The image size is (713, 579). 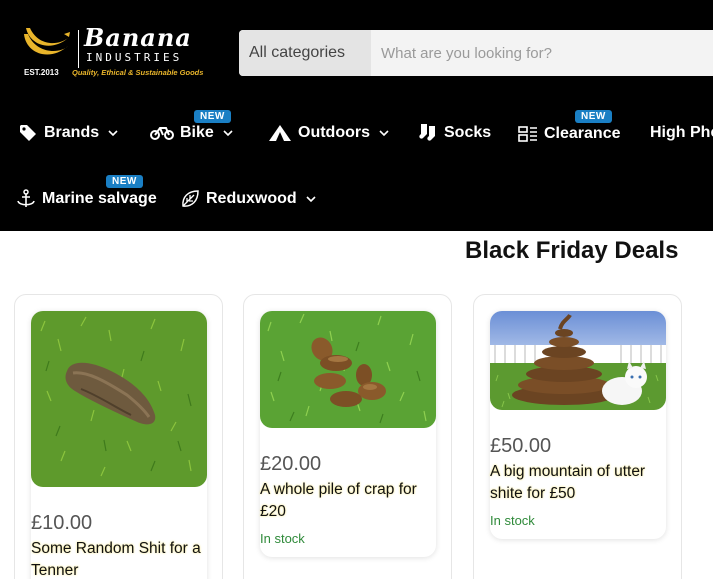 What do you see at coordinates (78, 49) in the screenshot?
I see `logo-divider` at bounding box center [78, 49].